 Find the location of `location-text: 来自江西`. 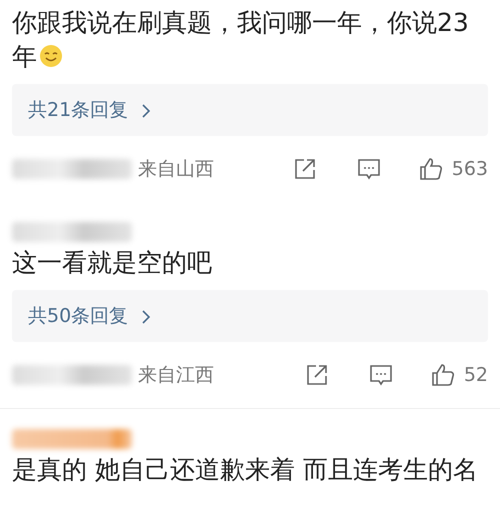

location-text: 来自江西 is located at coordinates (176, 375).